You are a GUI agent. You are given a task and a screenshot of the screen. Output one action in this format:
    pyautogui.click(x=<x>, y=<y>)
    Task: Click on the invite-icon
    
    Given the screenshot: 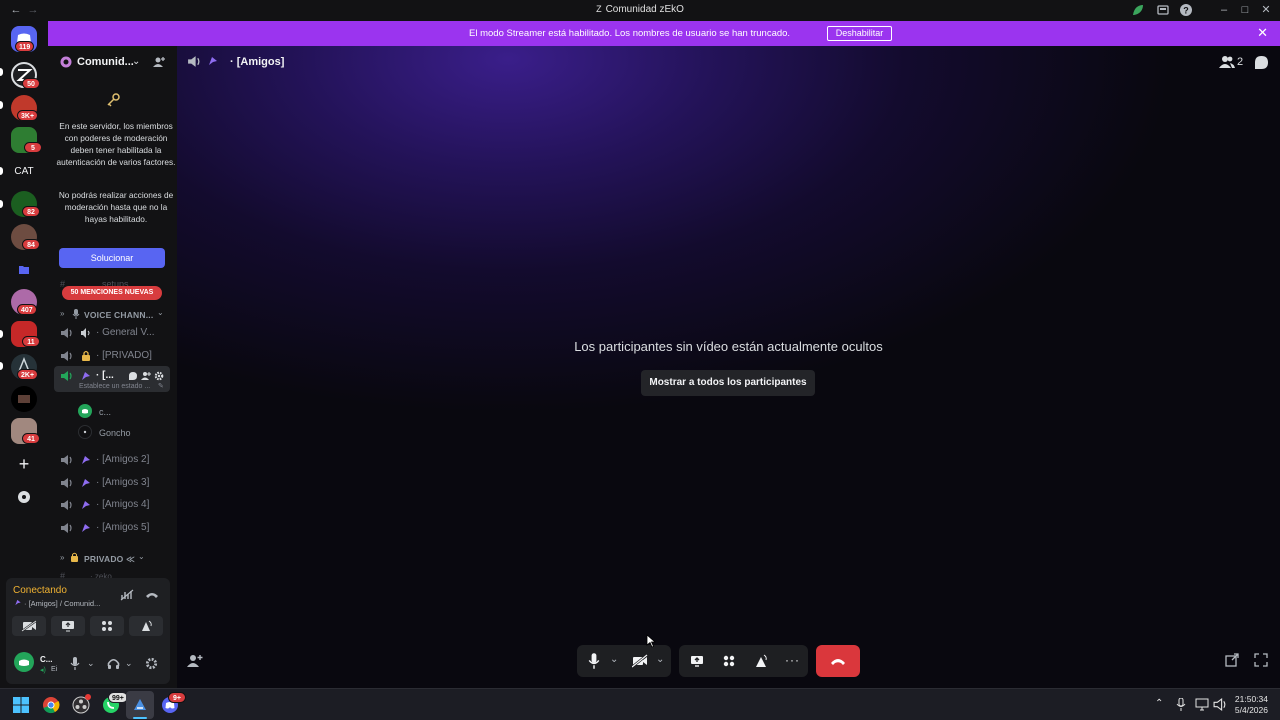 What is the action you would take?
    pyautogui.click(x=146, y=376)
    